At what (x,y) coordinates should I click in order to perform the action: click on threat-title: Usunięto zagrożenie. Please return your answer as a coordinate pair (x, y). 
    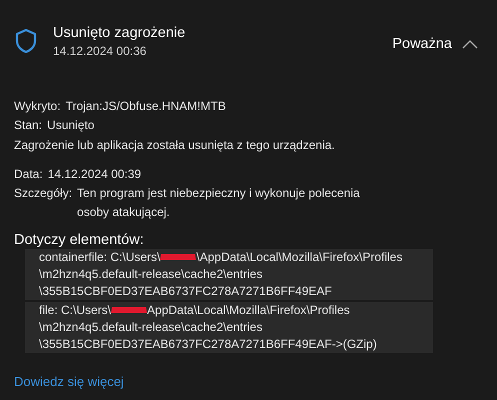
    Looking at the image, I should click on (119, 33).